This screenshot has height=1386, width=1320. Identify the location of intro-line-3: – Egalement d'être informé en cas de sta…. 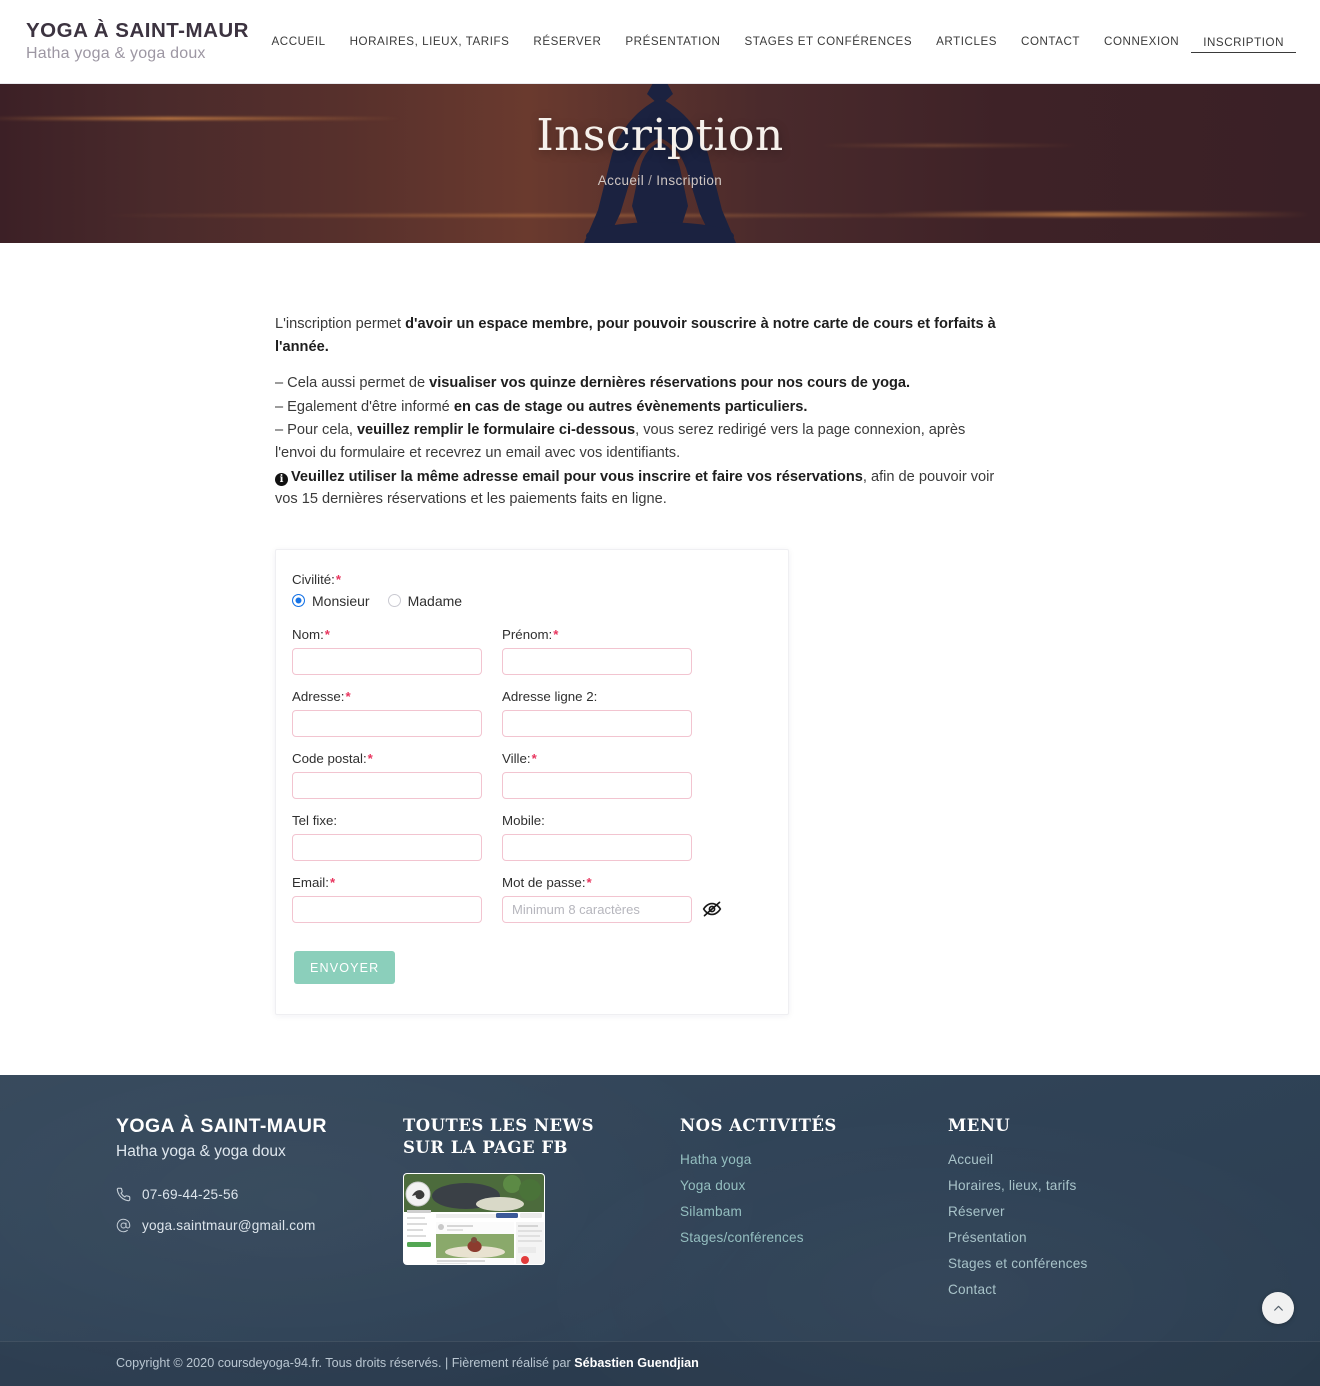
(640, 407).